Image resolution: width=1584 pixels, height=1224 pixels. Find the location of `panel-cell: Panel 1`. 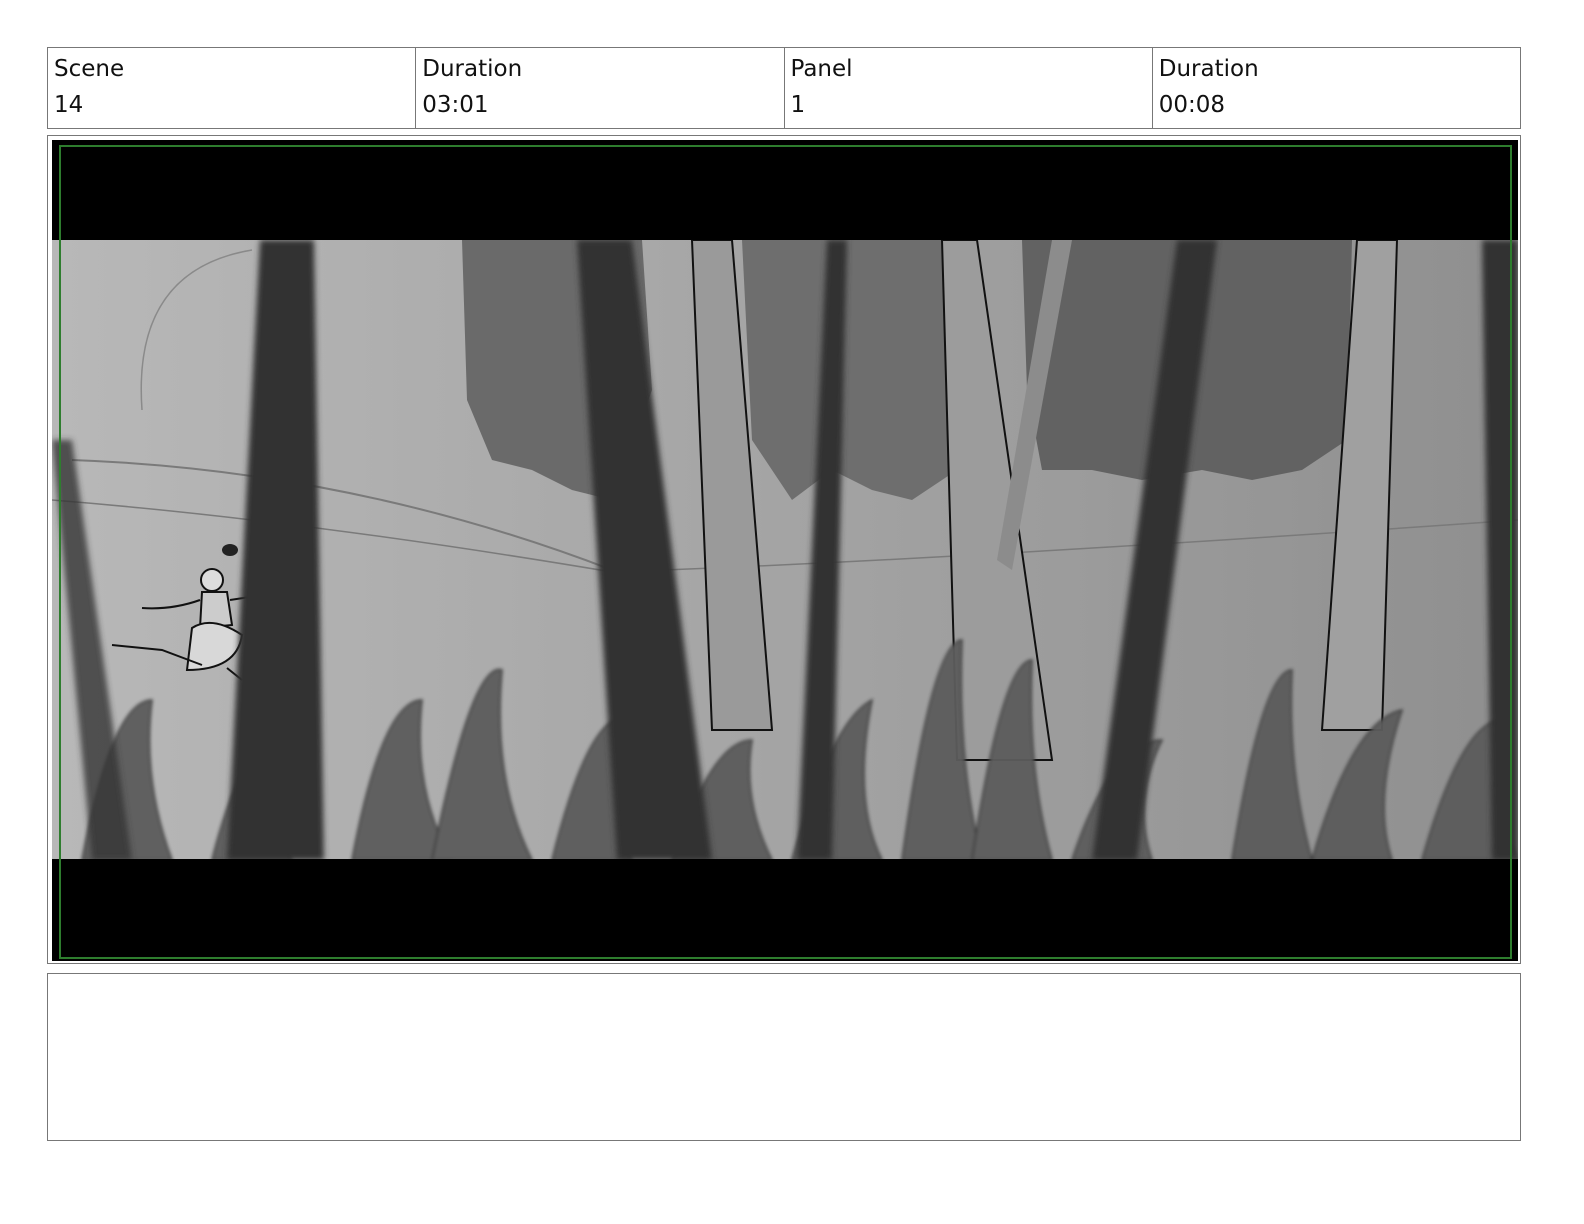

panel-cell: Panel 1 is located at coordinates (969, 88).